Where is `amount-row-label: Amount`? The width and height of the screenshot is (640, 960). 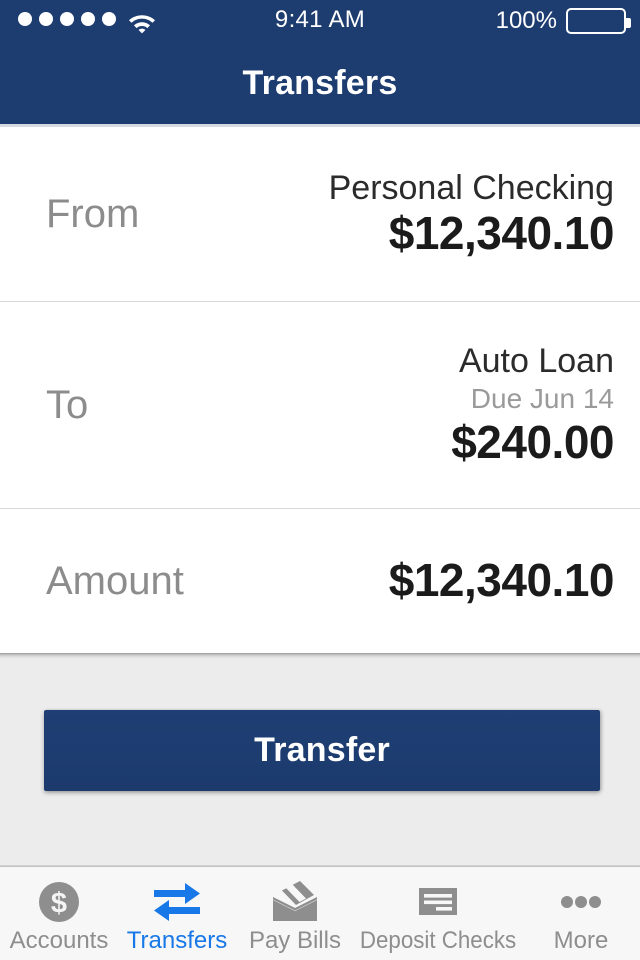 amount-row-label: Amount is located at coordinates (115, 580).